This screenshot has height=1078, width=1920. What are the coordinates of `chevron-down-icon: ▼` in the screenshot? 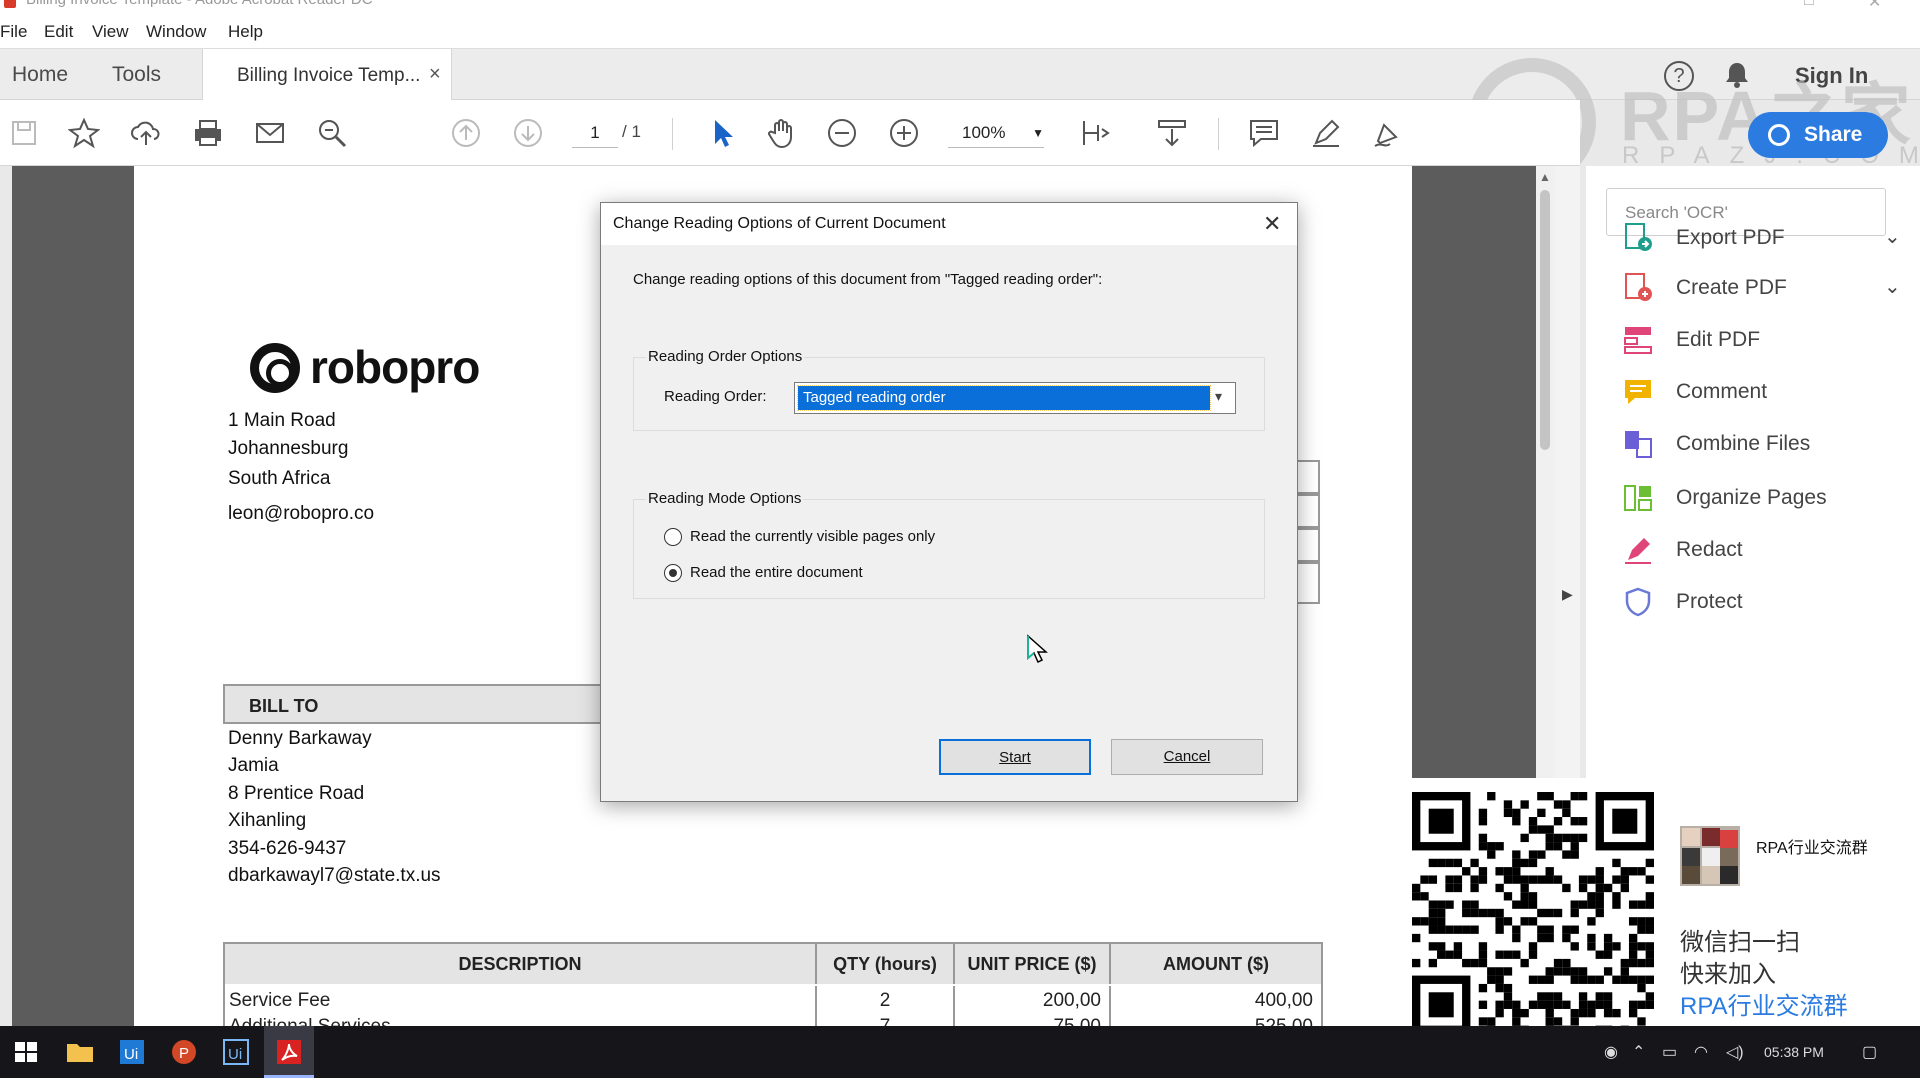 It's located at (1038, 133).